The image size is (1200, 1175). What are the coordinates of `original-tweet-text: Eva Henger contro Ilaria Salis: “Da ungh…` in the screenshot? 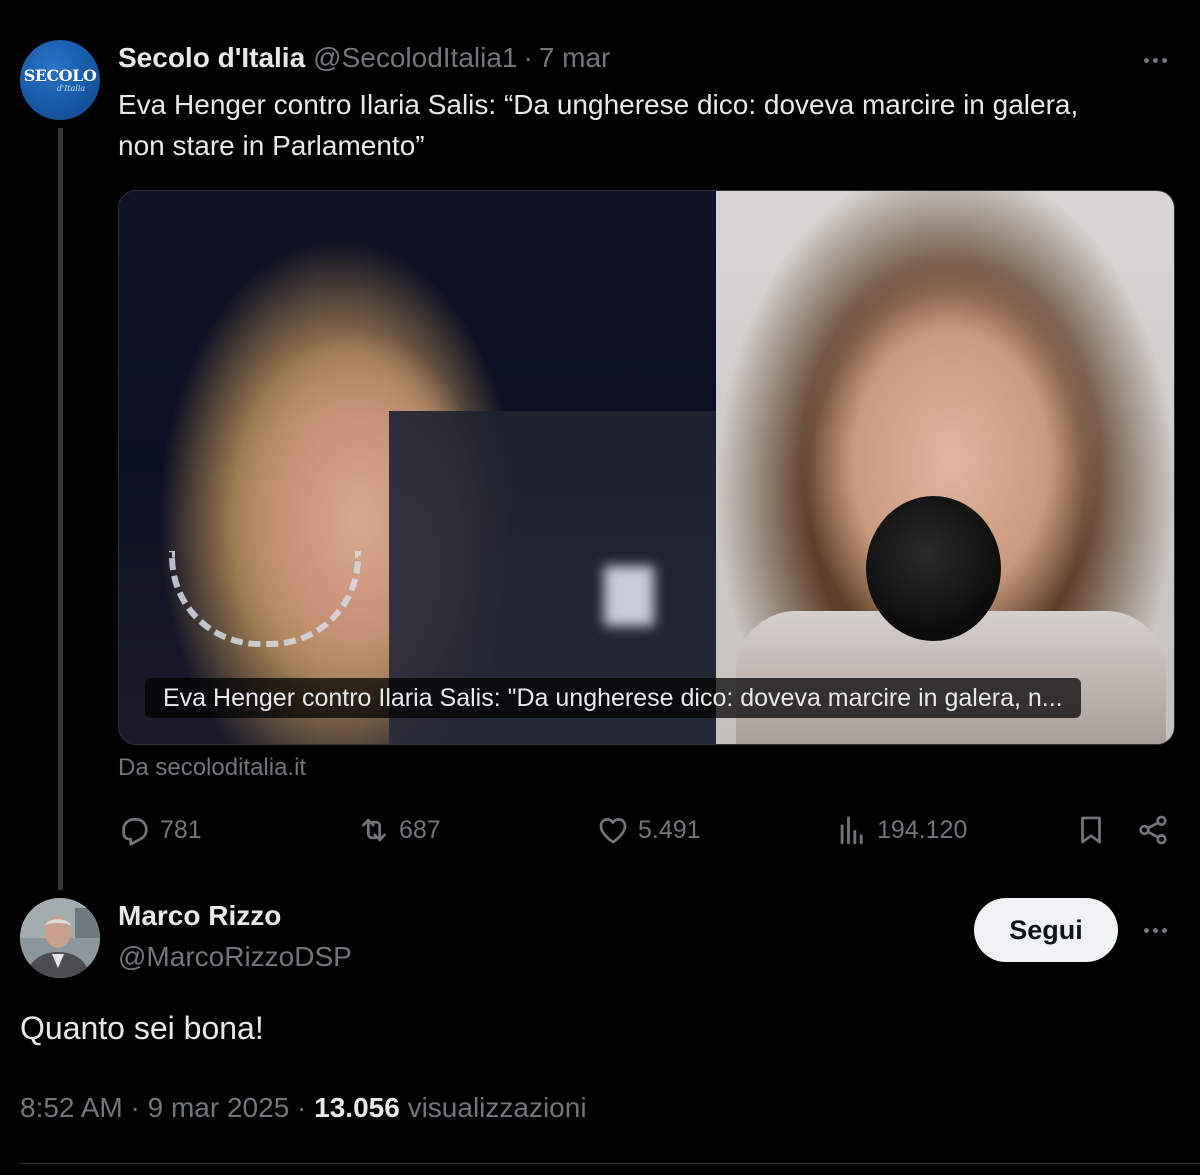 It's located at (598, 125).